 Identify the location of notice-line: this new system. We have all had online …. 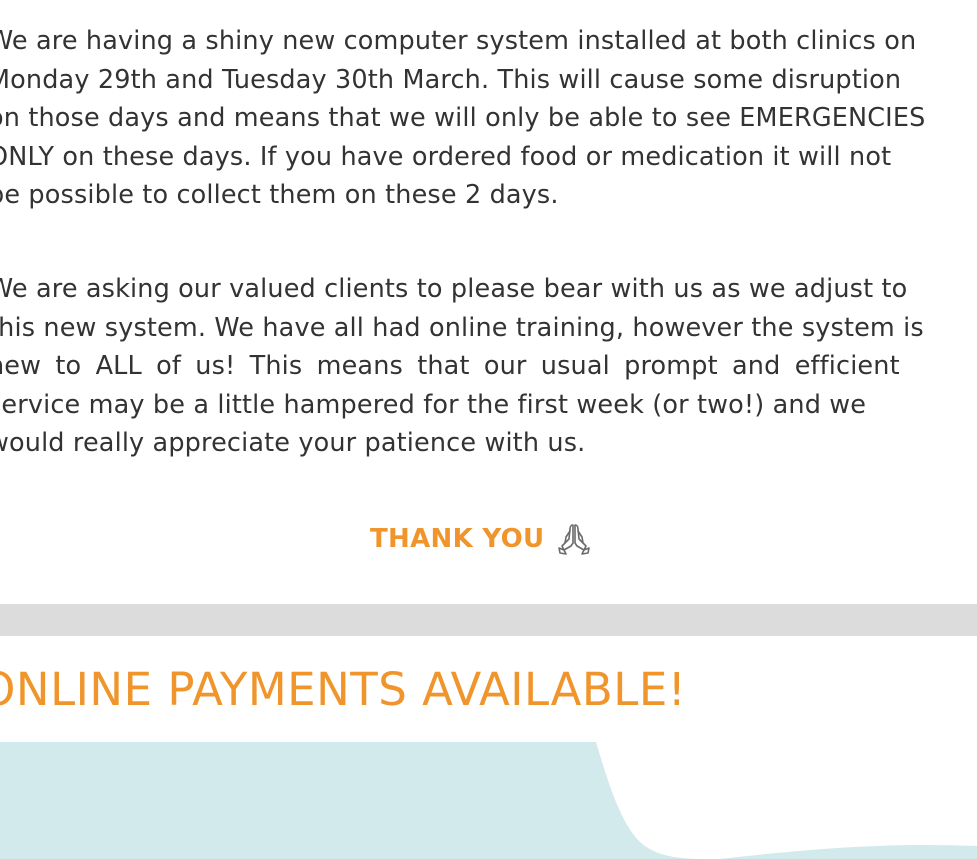
(462, 327).